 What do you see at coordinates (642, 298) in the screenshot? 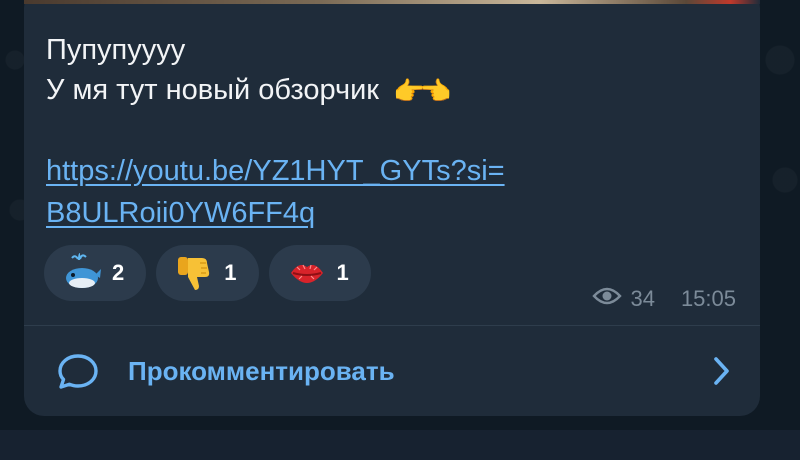
I see `view-count: 34` at bounding box center [642, 298].